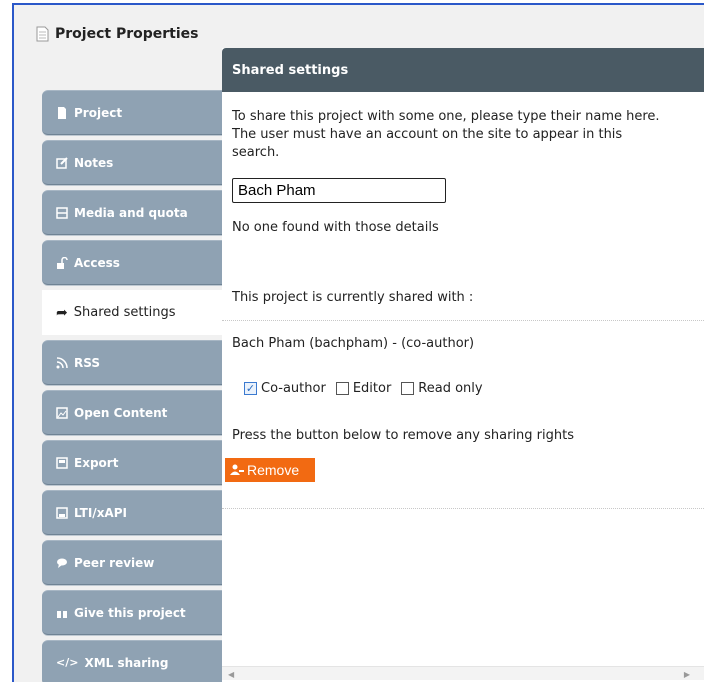 Image resolution: width=704 pixels, height=682 pixels. I want to click on no-result-message: No one found with those details, so click(335, 227).